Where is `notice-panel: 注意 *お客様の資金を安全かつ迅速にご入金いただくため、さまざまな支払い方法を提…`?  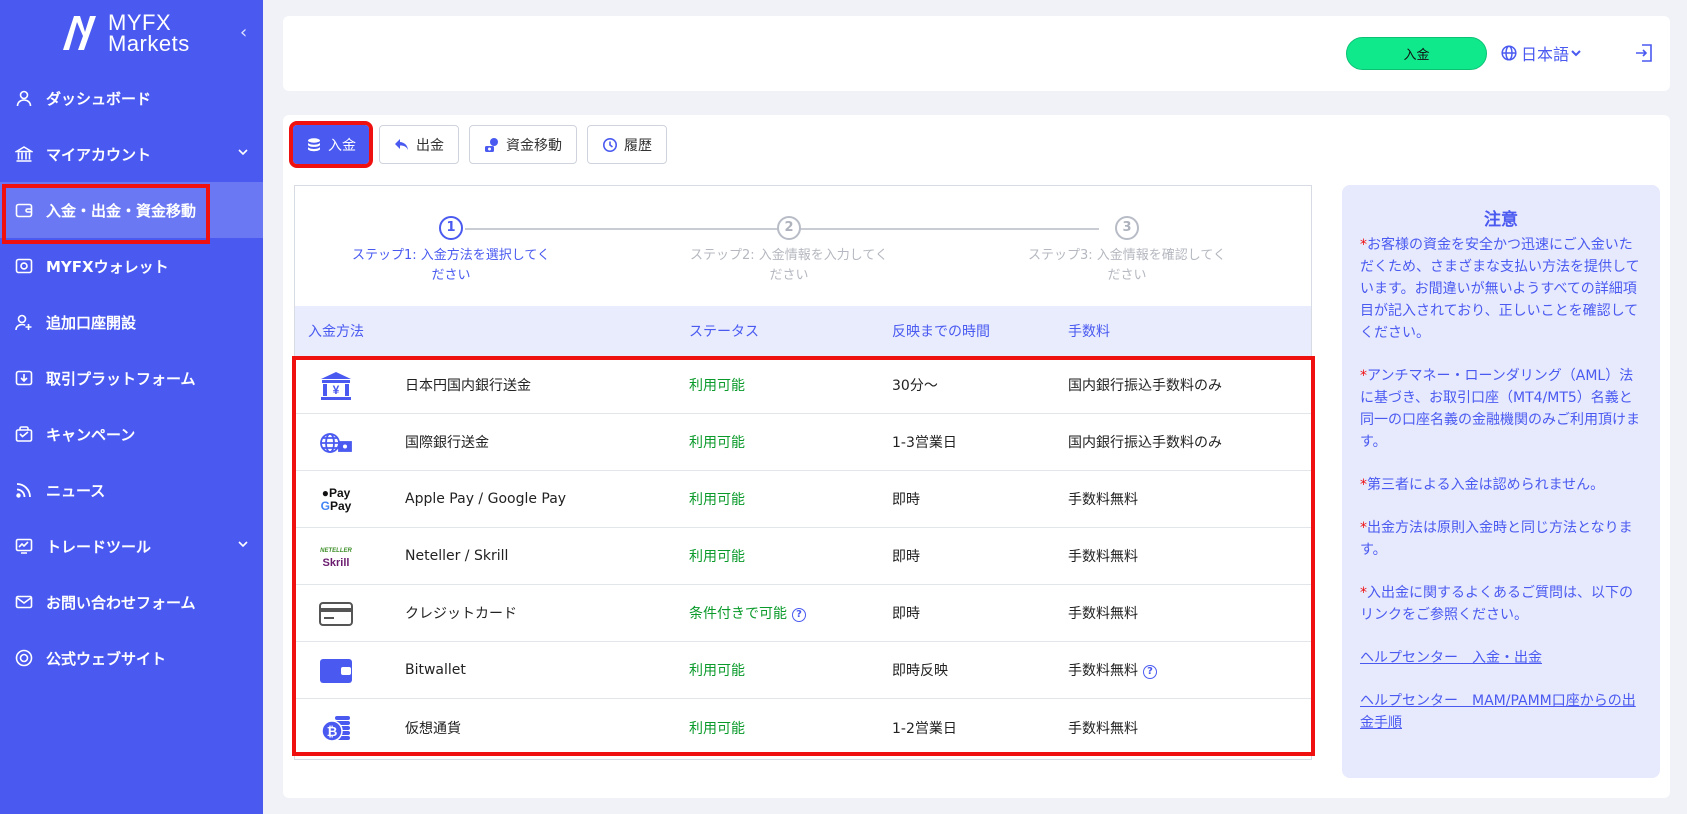 notice-panel: 注意 *お客様の資金を安全かつ迅速にご入金いただくため、さまざまな支払い方法を提… is located at coordinates (1501, 481).